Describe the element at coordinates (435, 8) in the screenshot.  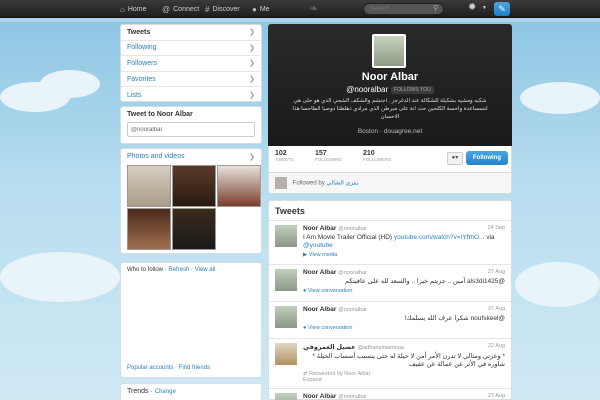
I see `search-icon: ⚲` at that location.